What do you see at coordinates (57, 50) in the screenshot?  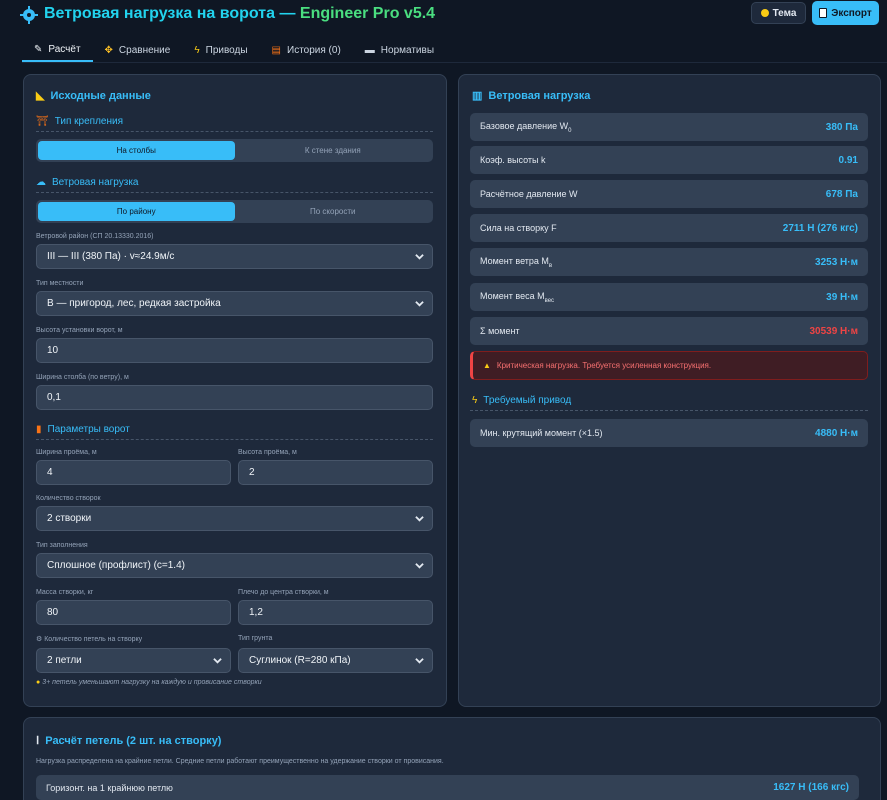 I see `tab-calc: ✎ Расчёт` at bounding box center [57, 50].